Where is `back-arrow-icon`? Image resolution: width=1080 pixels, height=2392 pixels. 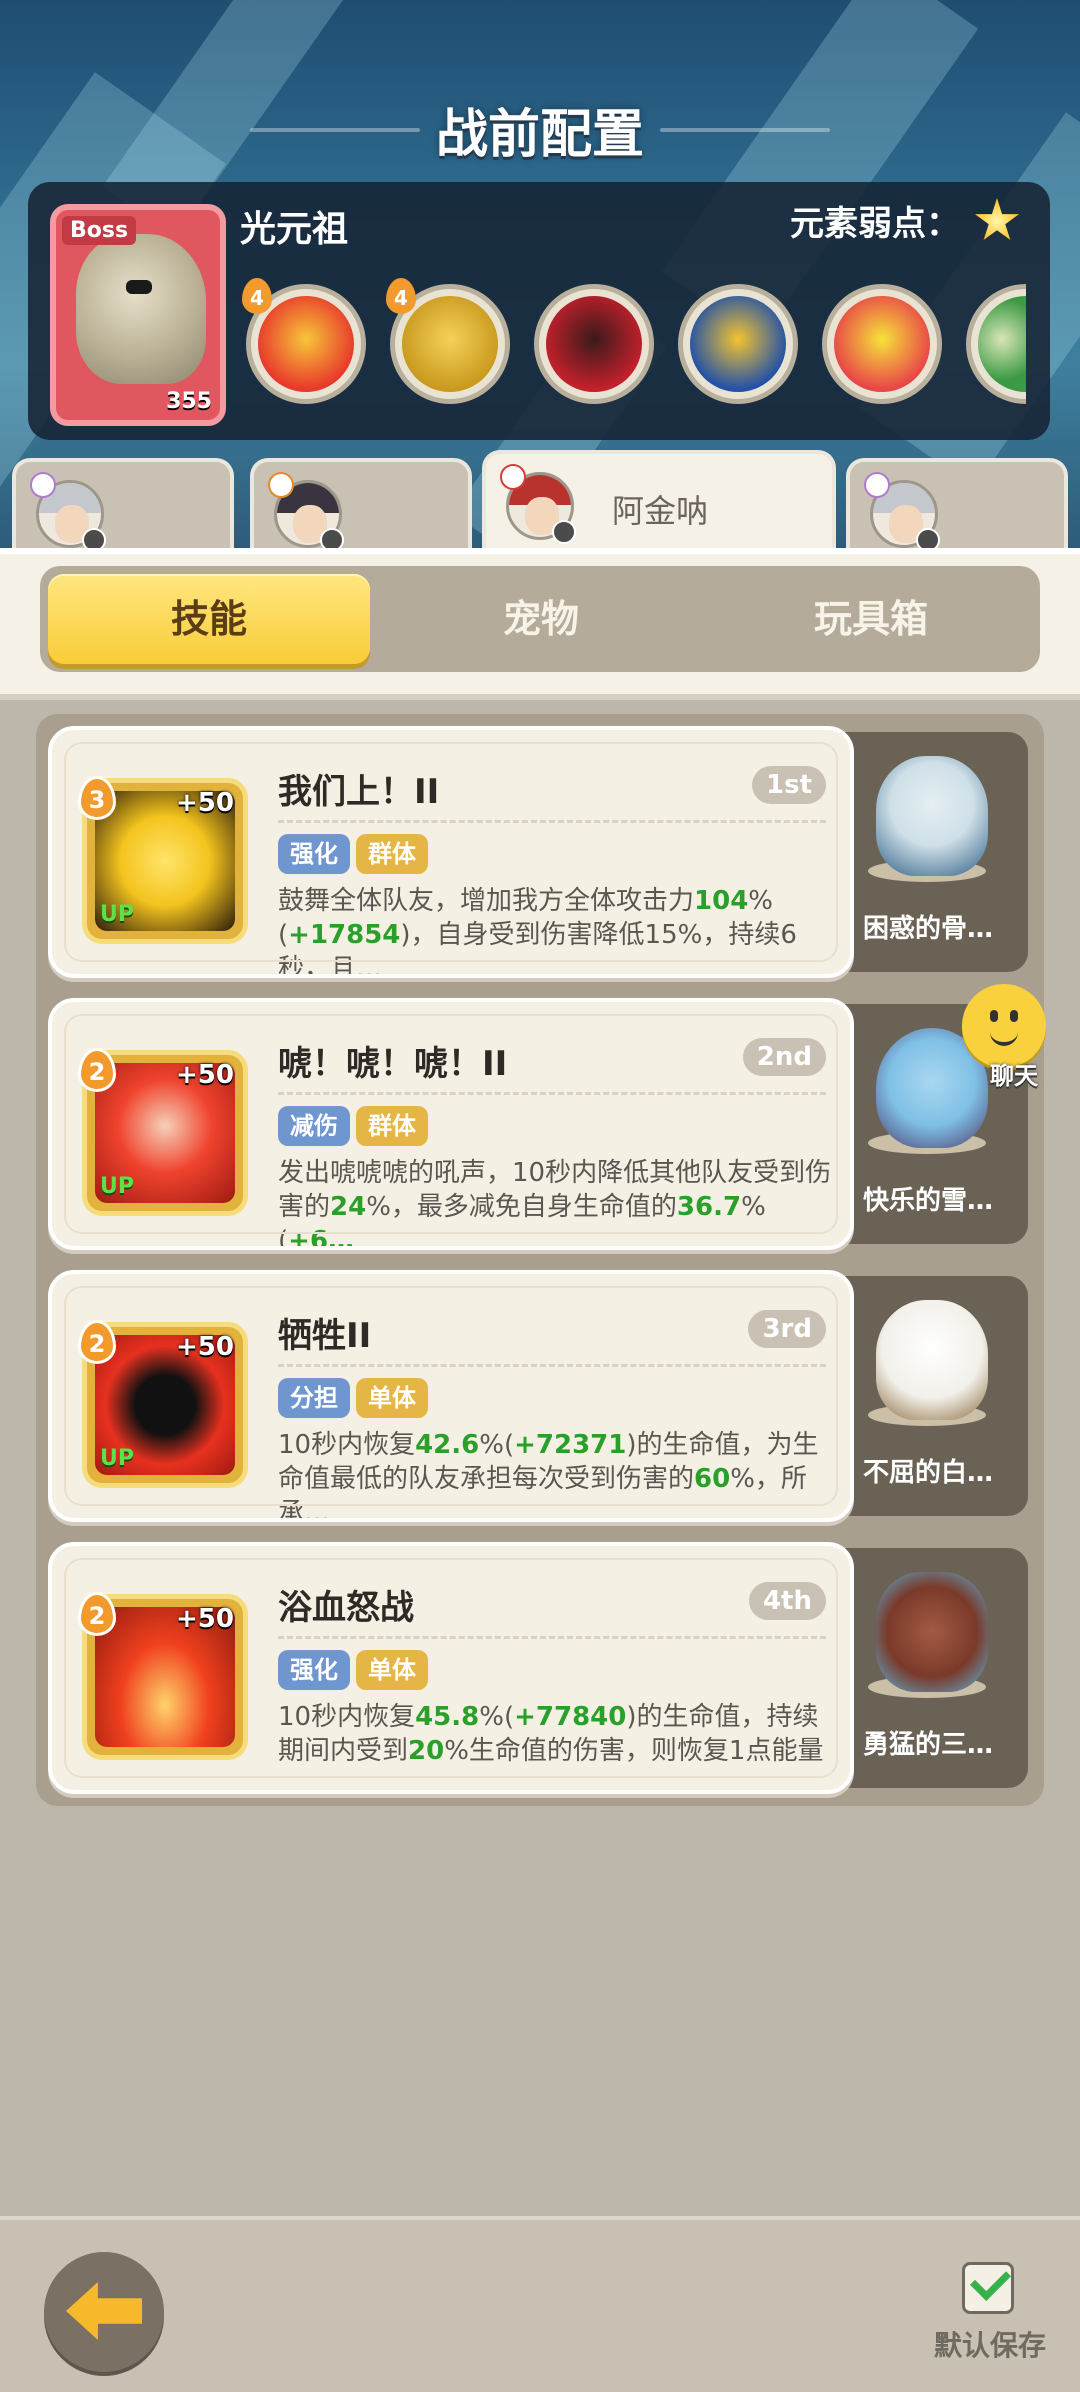
back-arrow-icon is located at coordinates (104, 2311).